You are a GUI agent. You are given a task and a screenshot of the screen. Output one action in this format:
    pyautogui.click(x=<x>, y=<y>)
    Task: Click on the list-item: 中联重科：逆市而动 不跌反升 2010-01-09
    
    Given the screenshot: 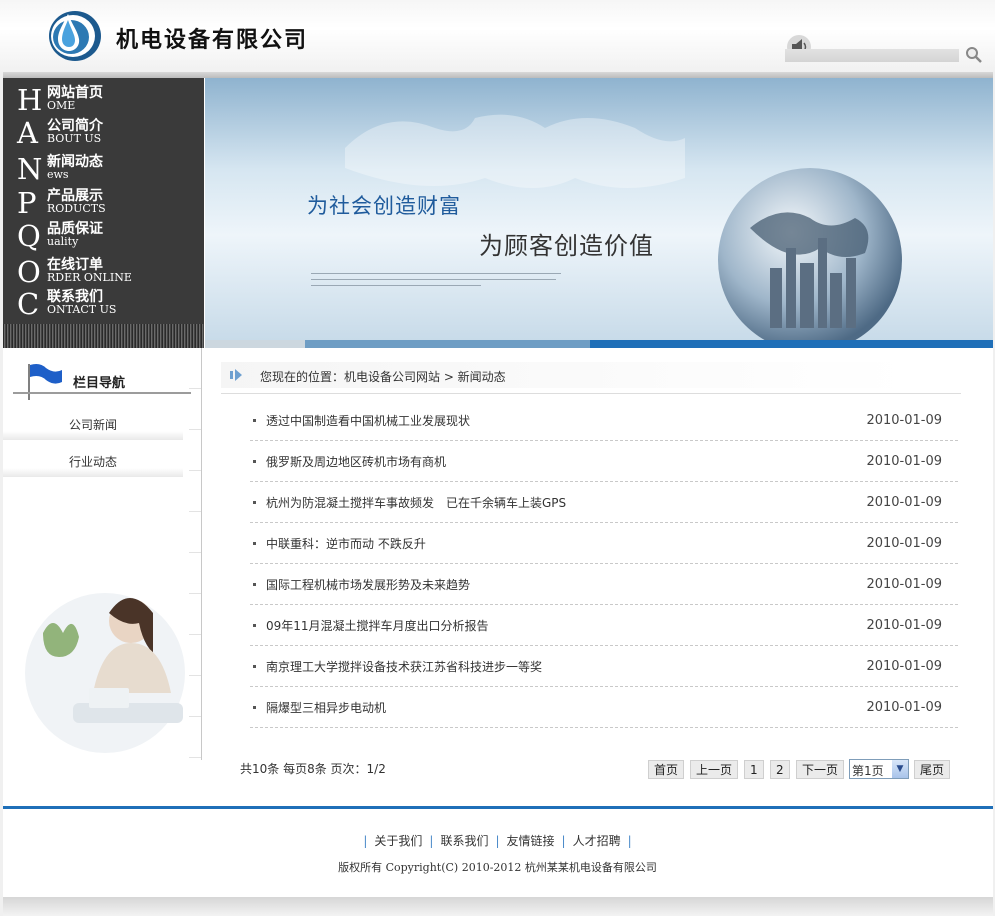 What is the action you would take?
    pyautogui.click(x=604, y=543)
    